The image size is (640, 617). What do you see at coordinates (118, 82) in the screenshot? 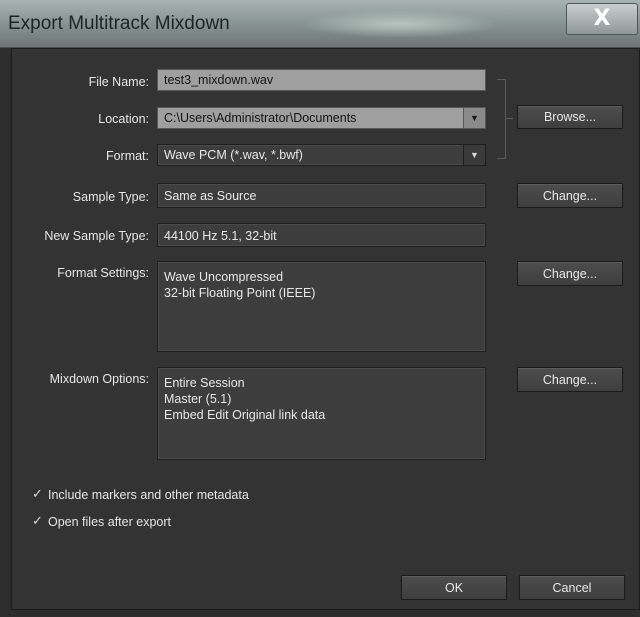
I see `file-name-label: File Name:` at bounding box center [118, 82].